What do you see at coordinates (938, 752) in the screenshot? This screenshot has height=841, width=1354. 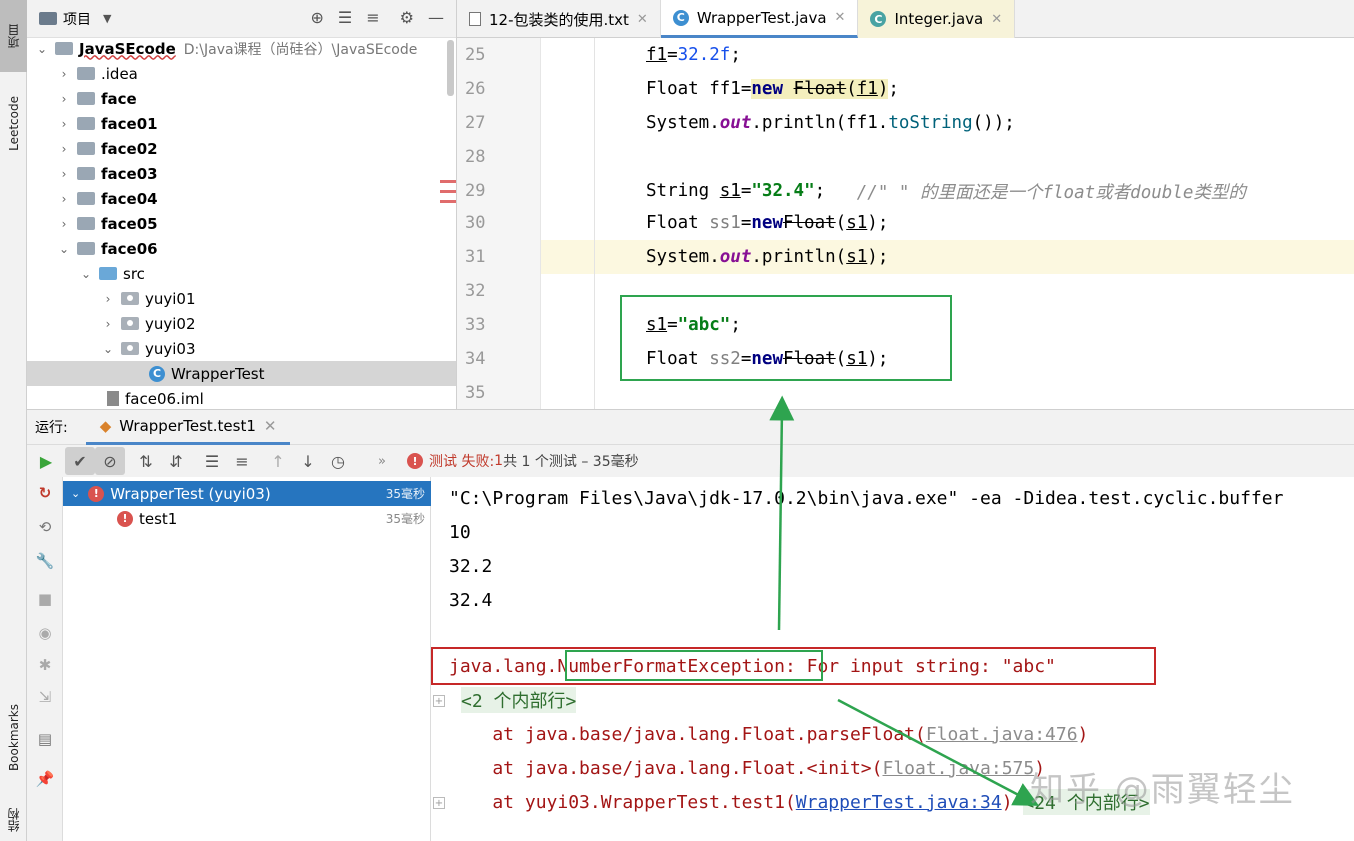 I see `arrow-down-annotation` at bounding box center [938, 752].